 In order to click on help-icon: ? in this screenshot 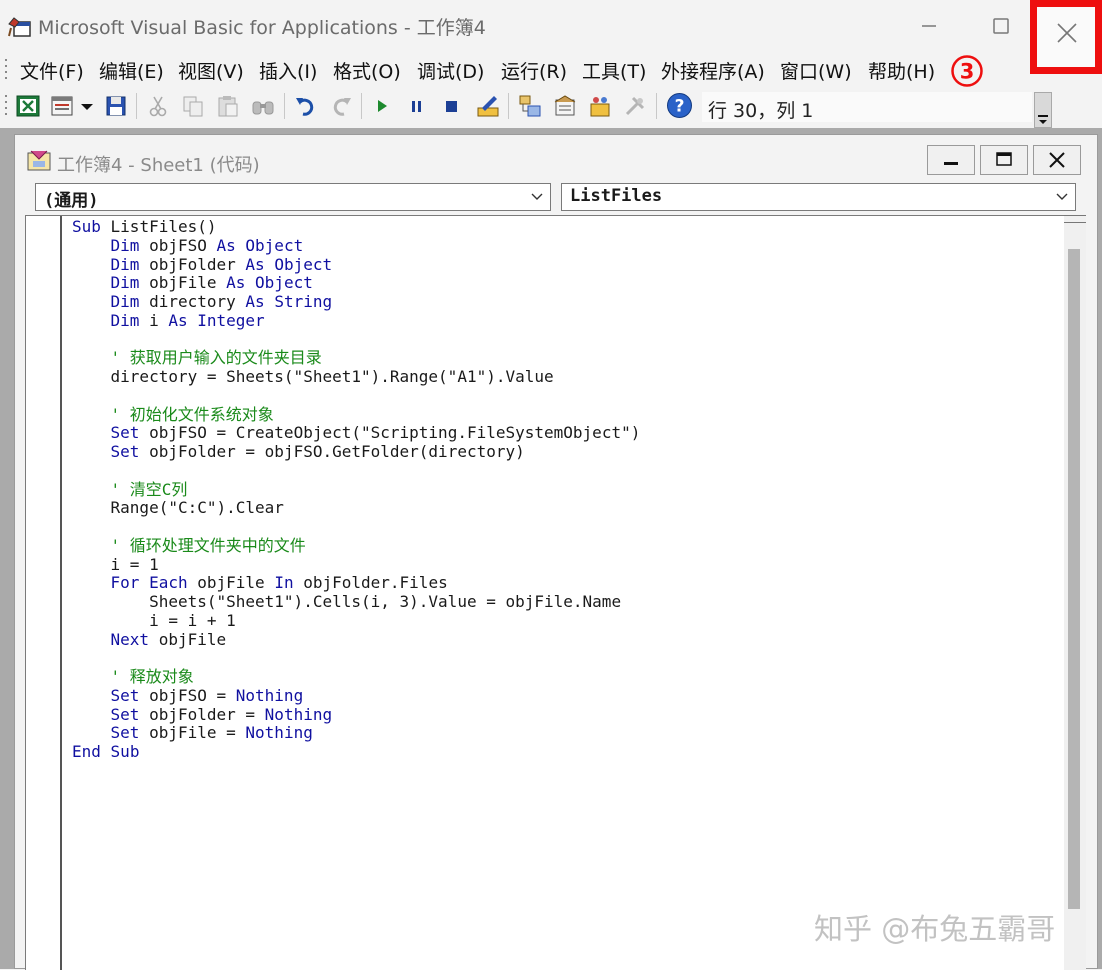, I will do `click(679, 105)`.